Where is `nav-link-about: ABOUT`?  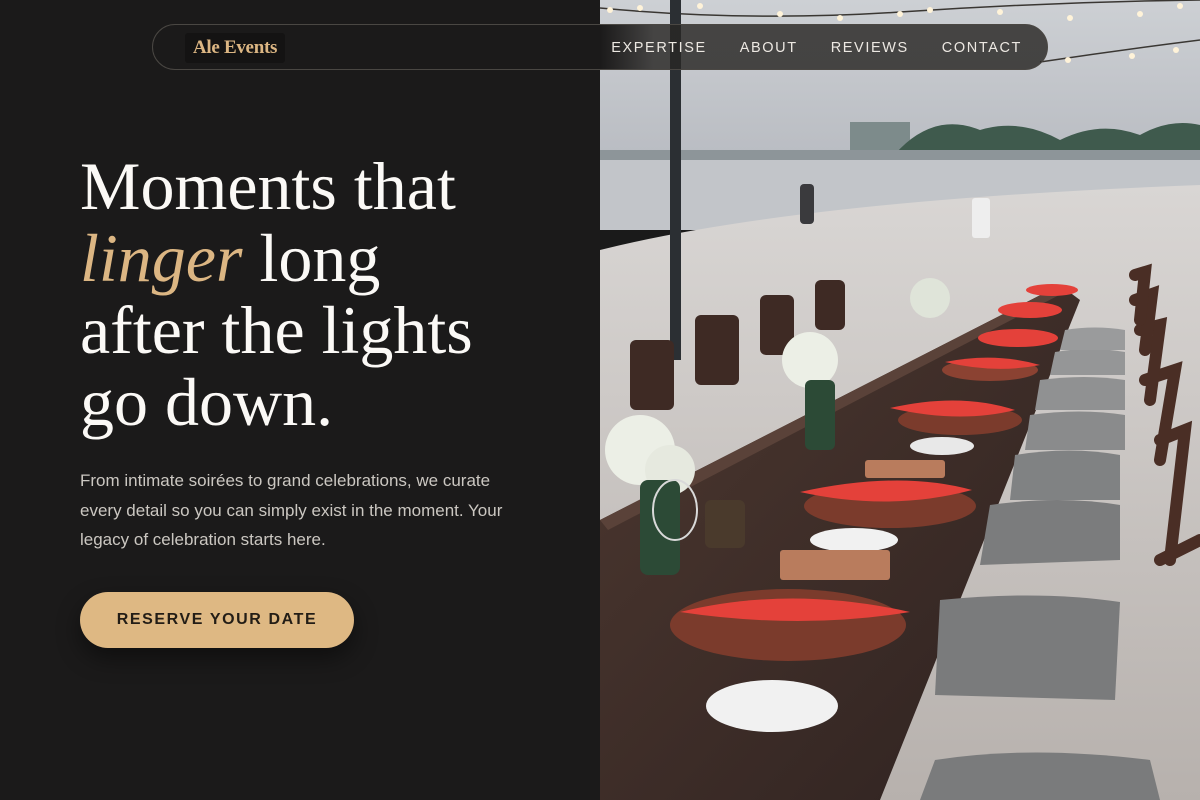 nav-link-about: ABOUT is located at coordinates (769, 48).